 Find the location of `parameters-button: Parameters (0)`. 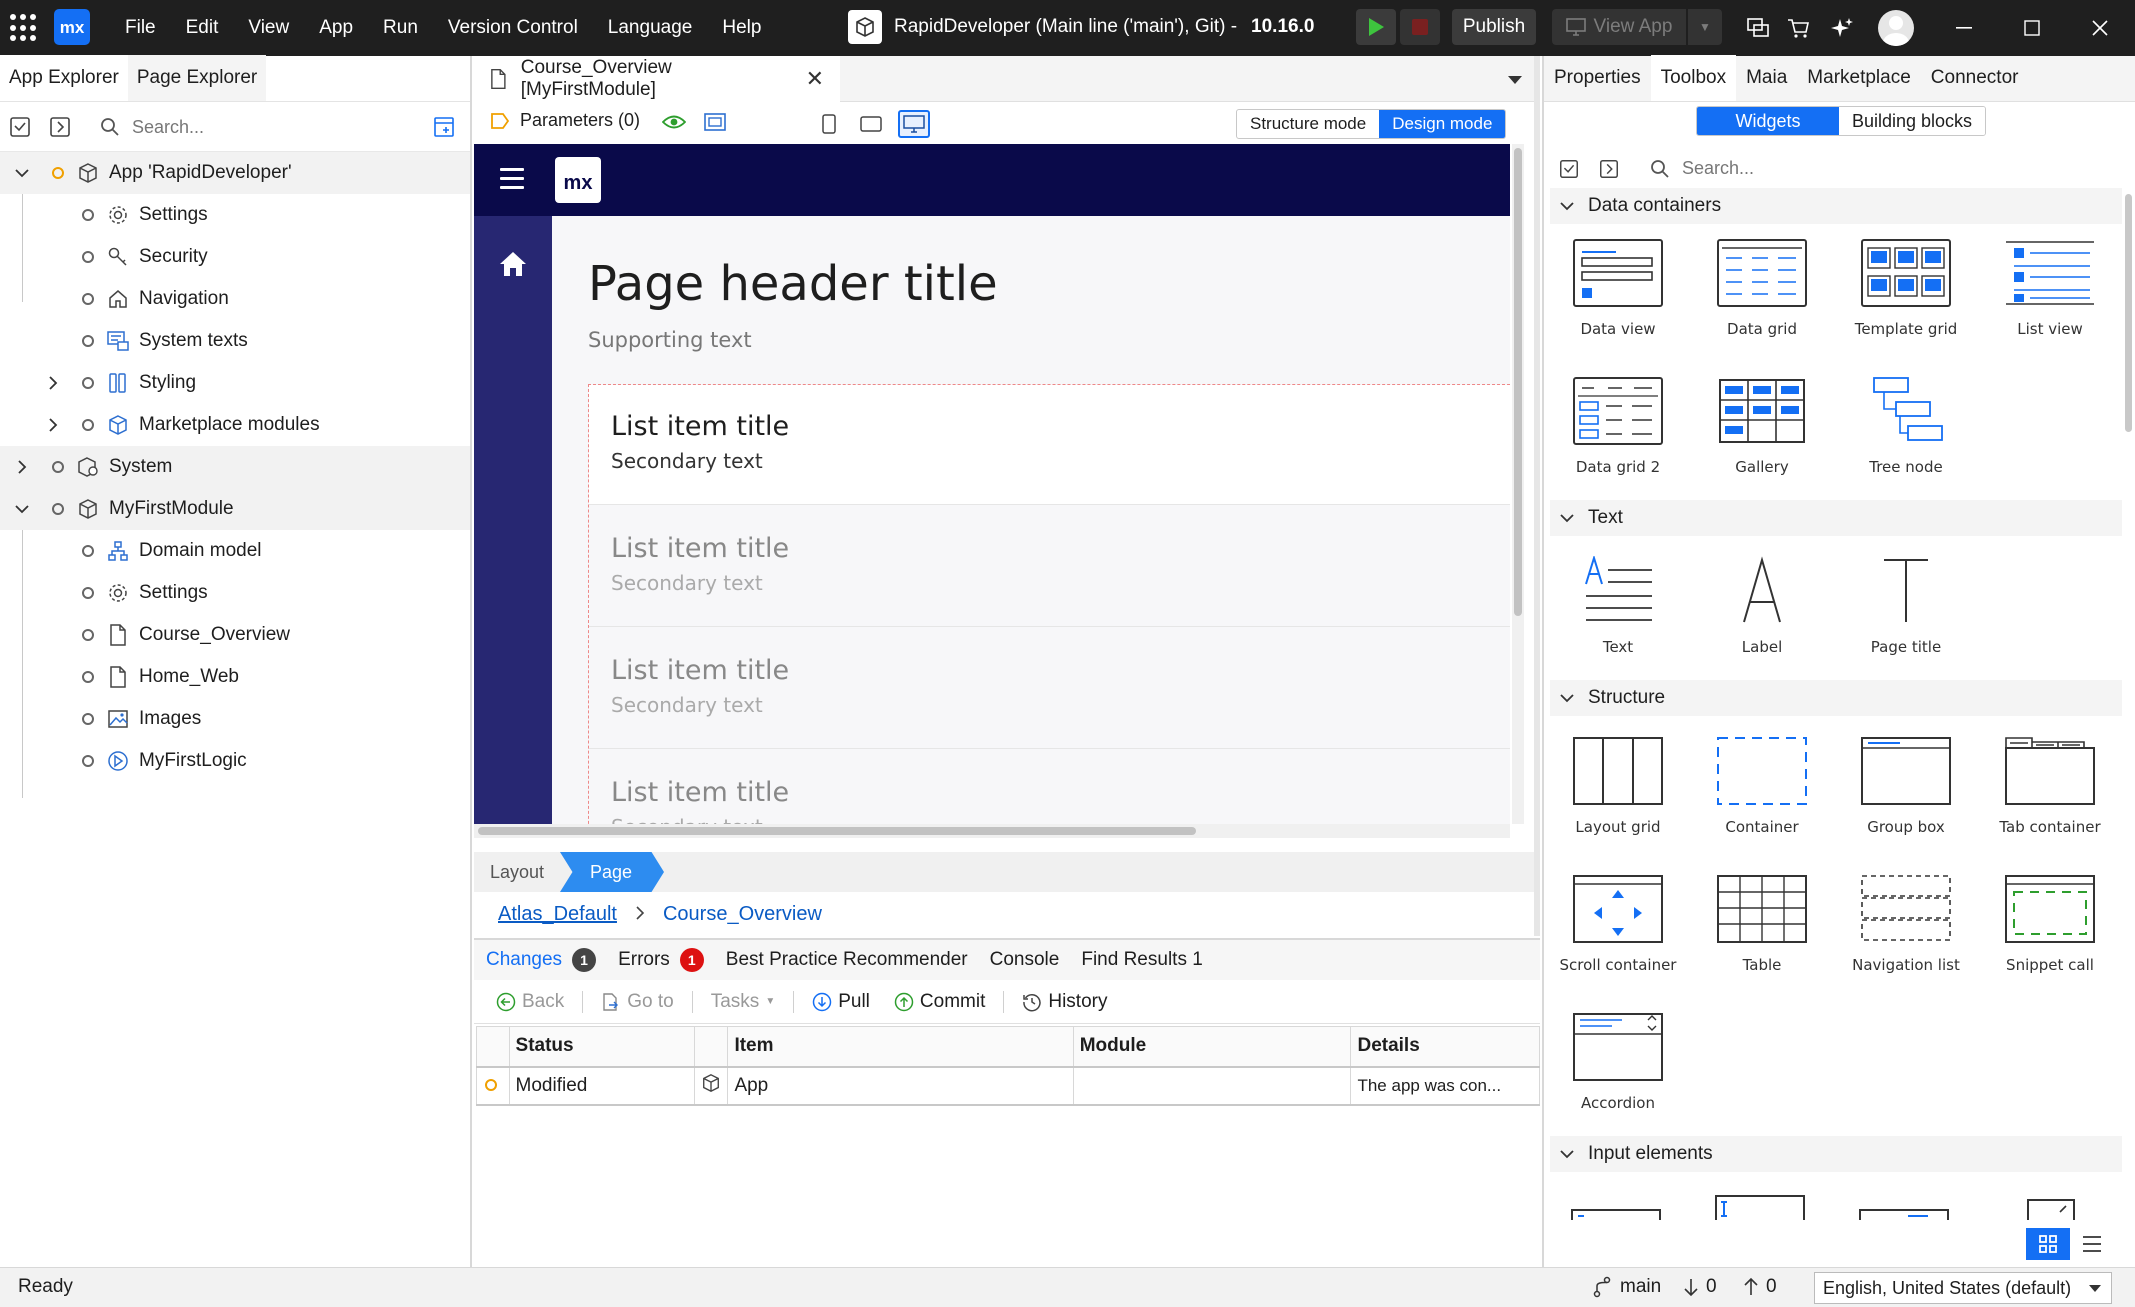

parameters-button: Parameters (0) is located at coordinates (565, 120).